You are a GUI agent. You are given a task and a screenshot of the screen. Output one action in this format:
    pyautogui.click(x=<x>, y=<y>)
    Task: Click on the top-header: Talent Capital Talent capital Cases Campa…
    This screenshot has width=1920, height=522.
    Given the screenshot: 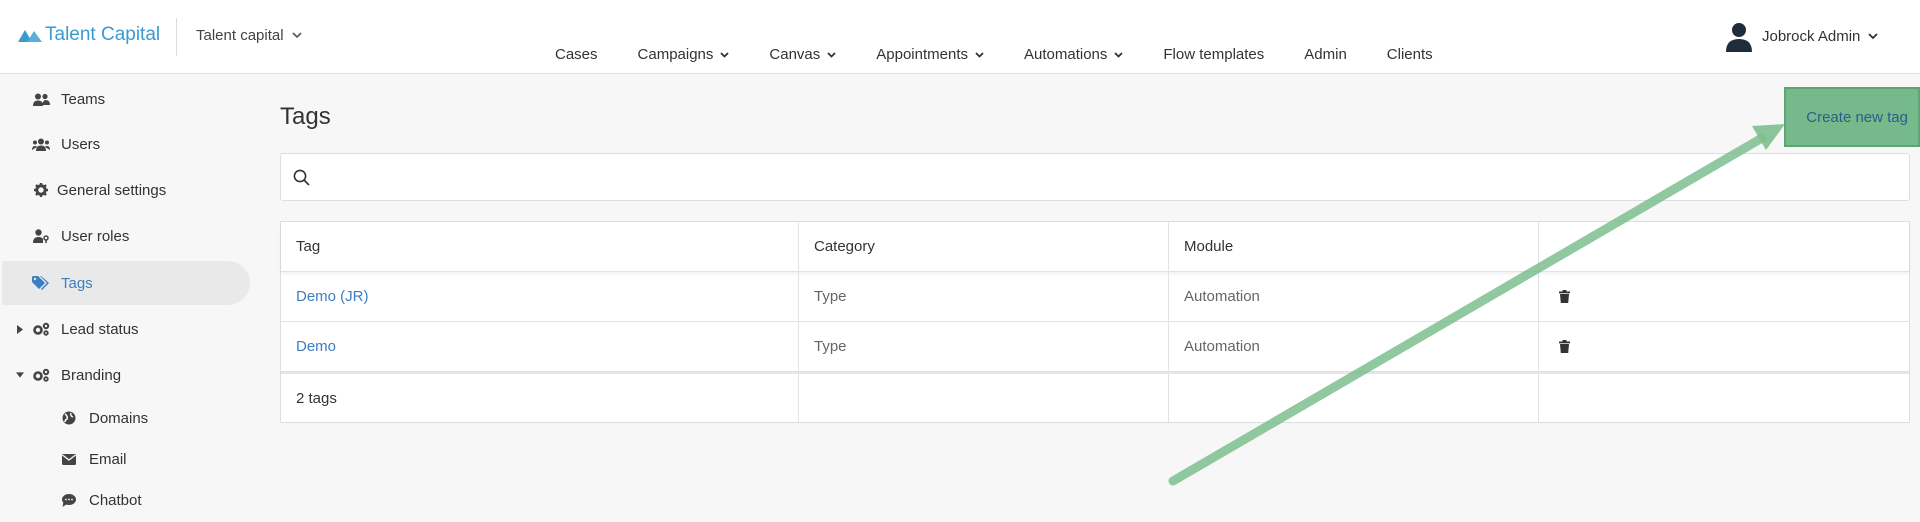 What is the action you would take?
    pyautogui.click(x=960, y=37)
    